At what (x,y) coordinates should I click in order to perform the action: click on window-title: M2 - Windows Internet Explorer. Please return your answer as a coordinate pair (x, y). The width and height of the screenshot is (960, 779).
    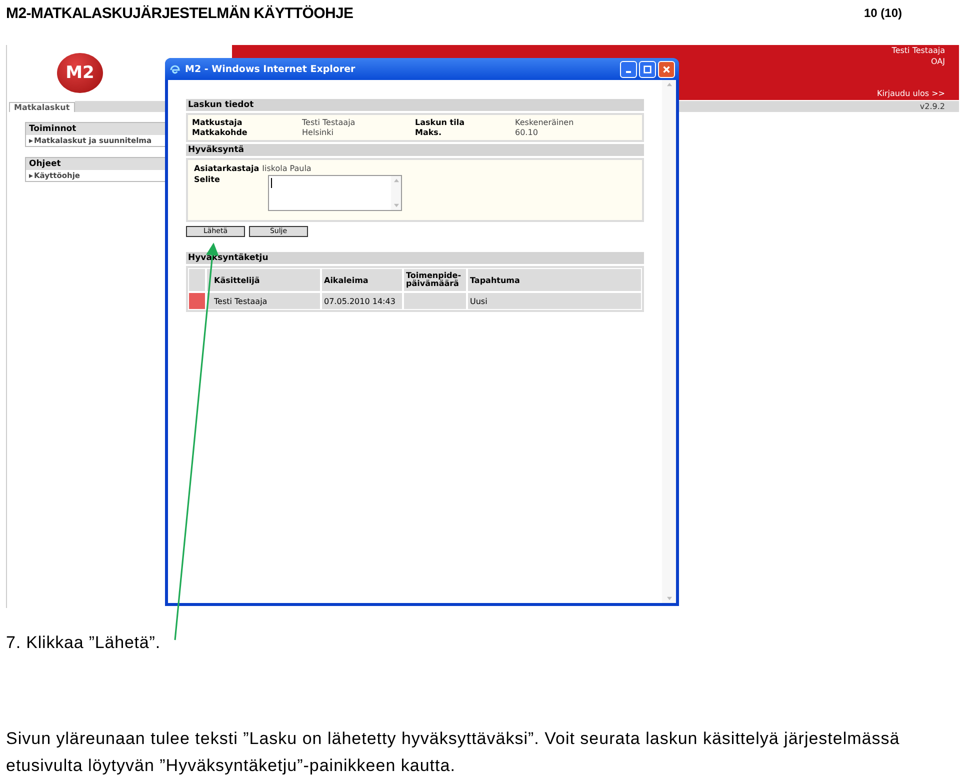
    Looking at the image, I should click on (270, 69).